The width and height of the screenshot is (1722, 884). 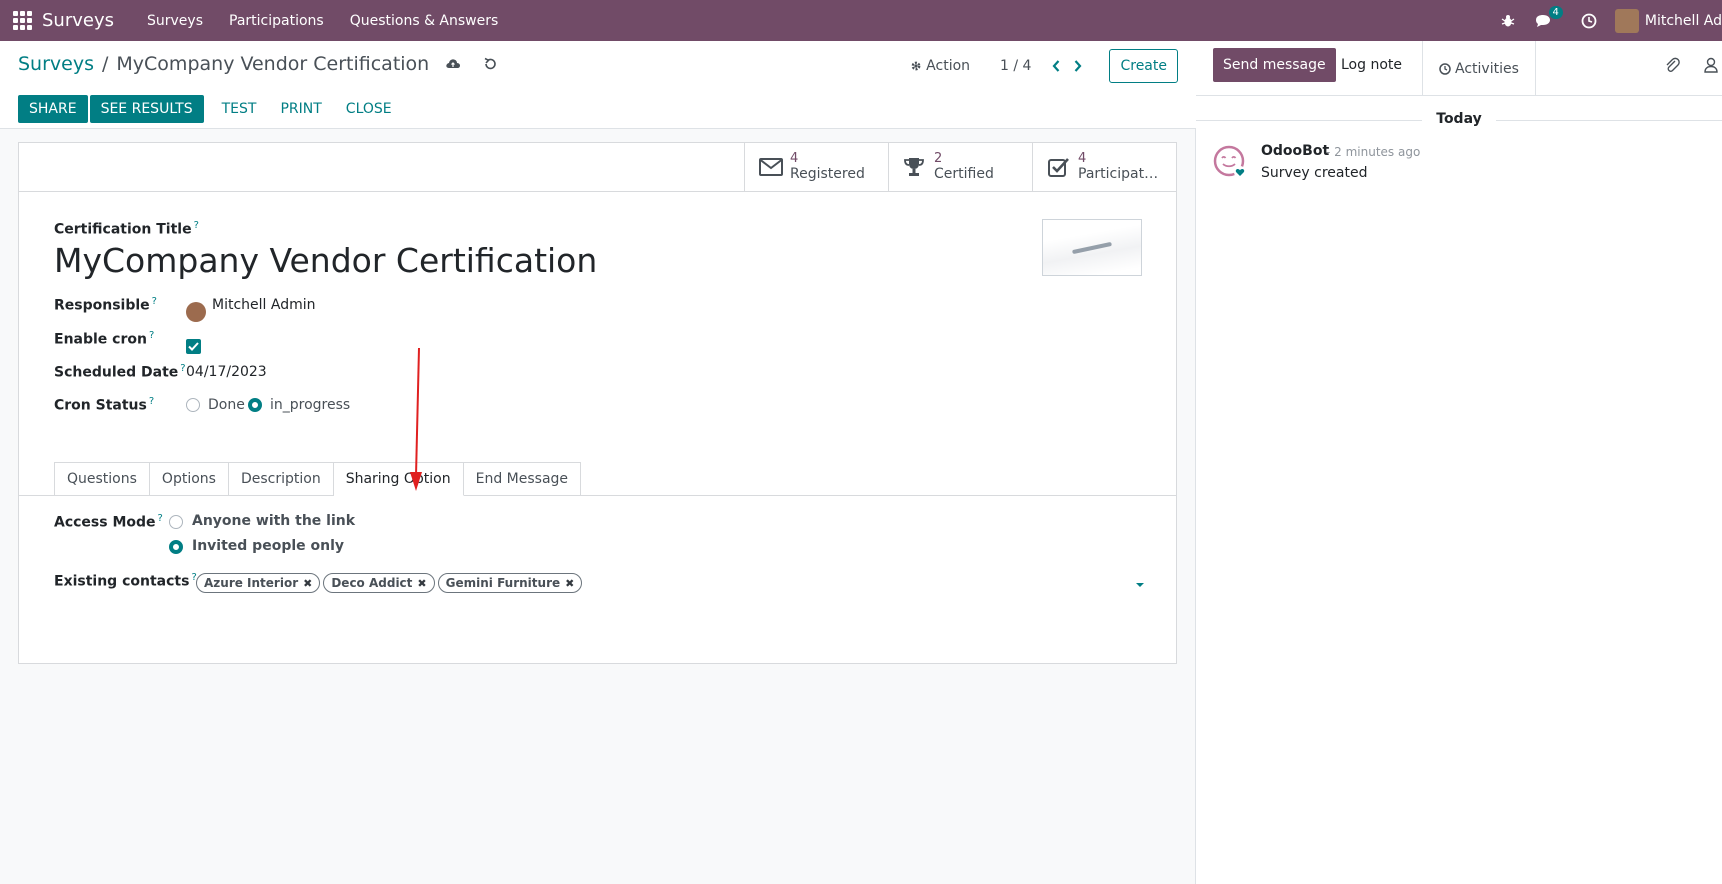 What do you see at coordinates (176, 522) in the screenshot?
I see `access-mode-anyone-radio` at bounding box center [176, 522].